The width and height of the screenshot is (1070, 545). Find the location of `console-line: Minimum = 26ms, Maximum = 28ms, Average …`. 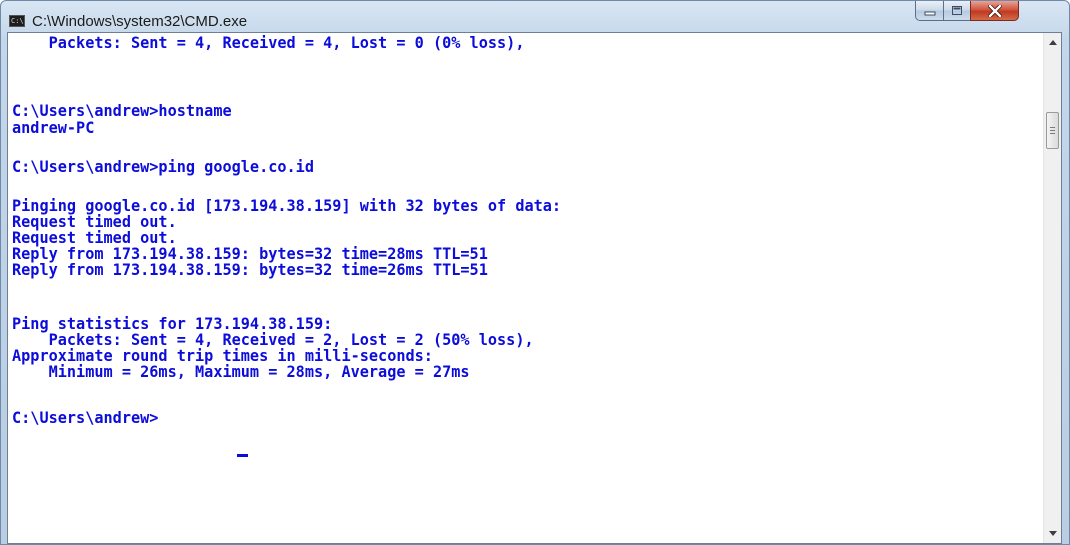

console-line: Minimum = 26ms, Maximum = 28ms, Average … is located at coordinates (241, 371).